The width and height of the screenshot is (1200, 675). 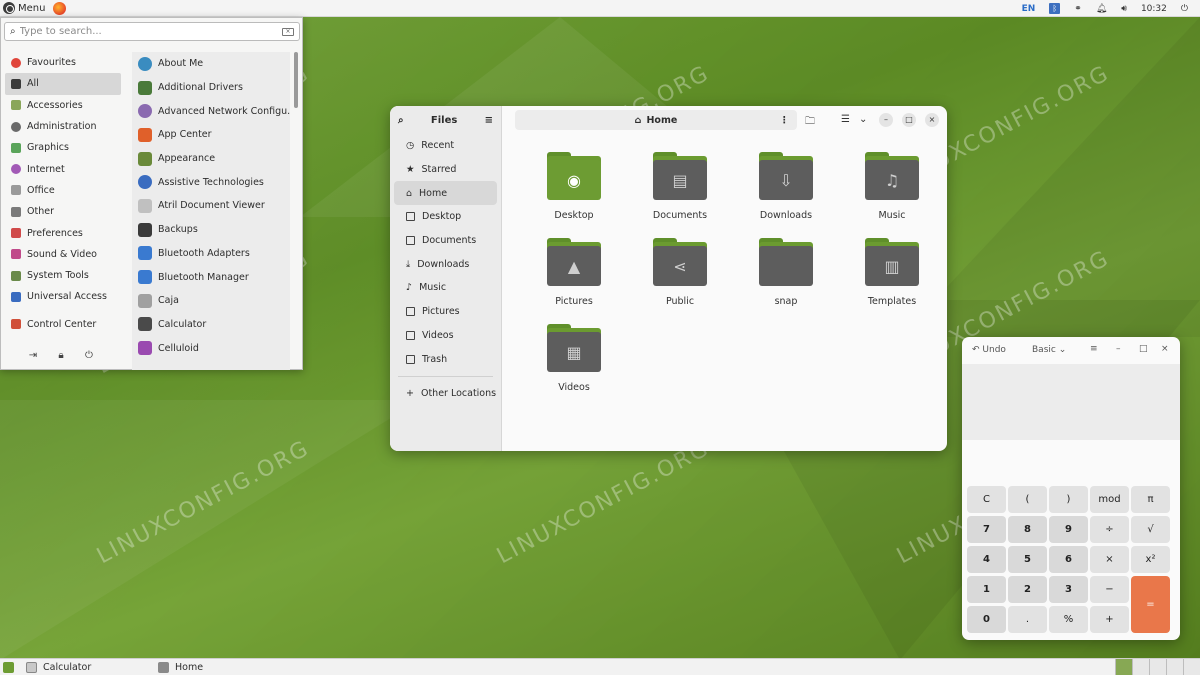 What do you see at coordinates (1150, 559) in the screenshot?
I see `square-button: x²` at bounding box center [1150, 559].